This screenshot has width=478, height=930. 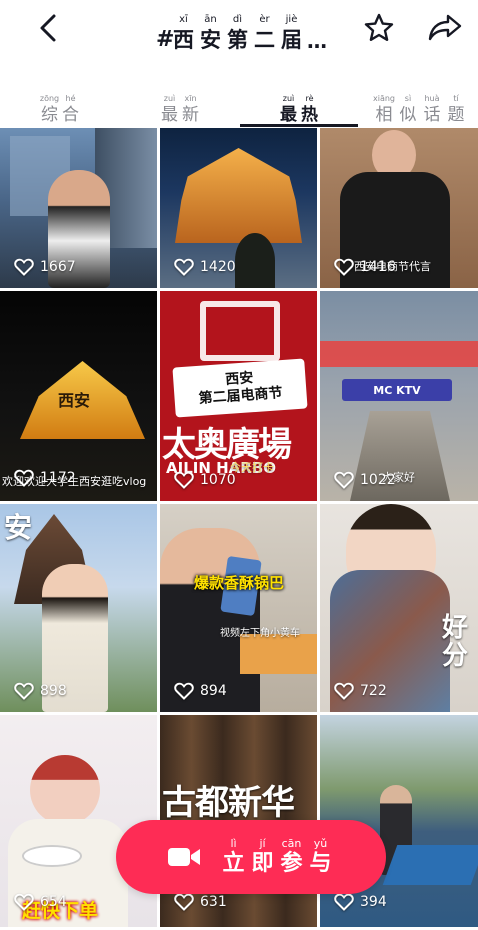 I want to click on bell-tower-shape, so click(x=238, y=195).